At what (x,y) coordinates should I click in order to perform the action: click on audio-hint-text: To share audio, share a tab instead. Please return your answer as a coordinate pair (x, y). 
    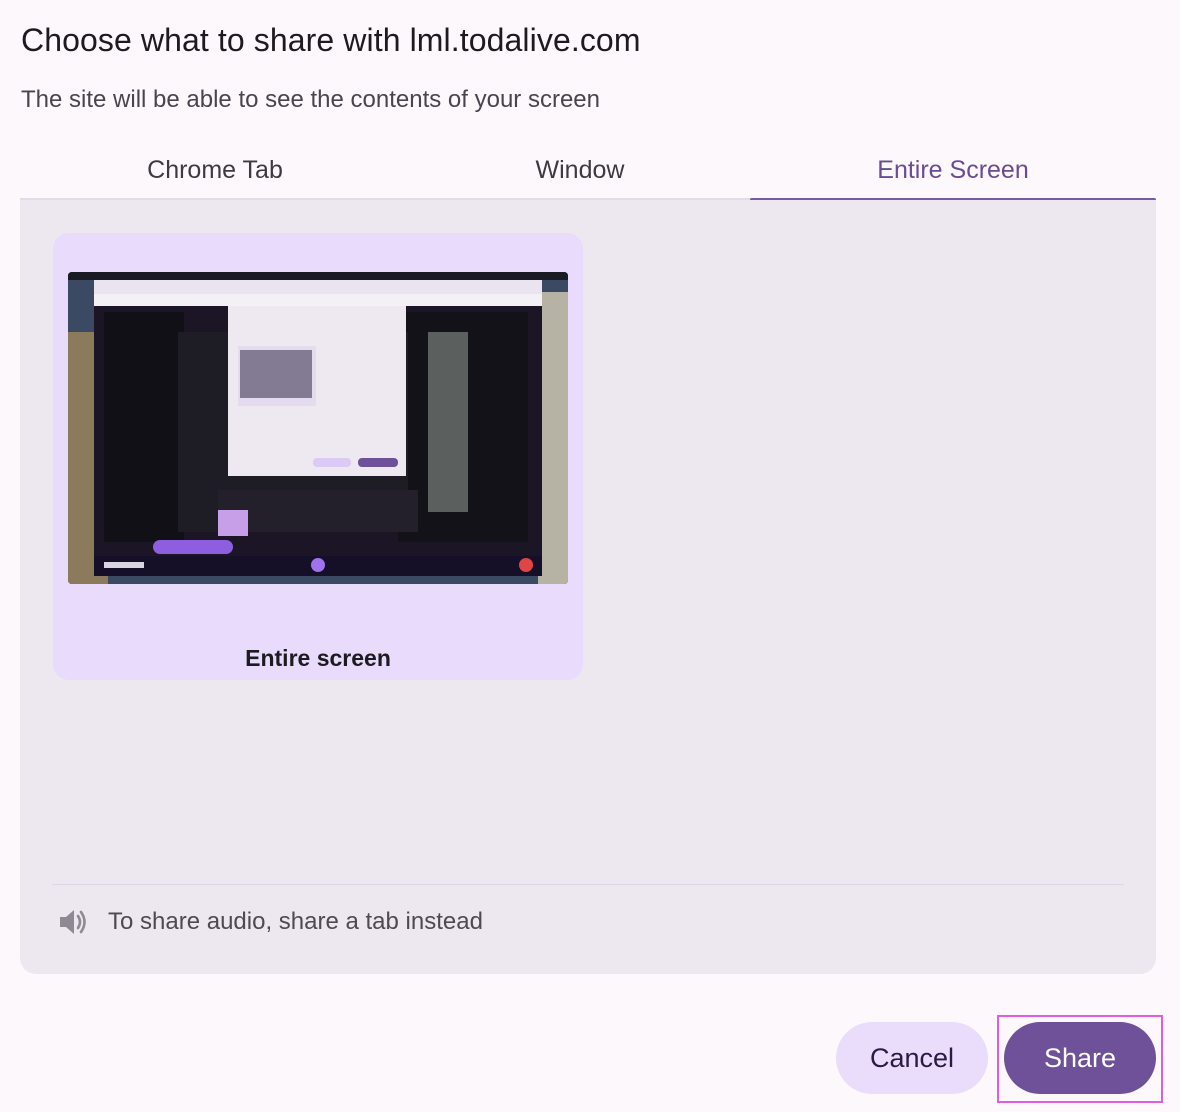
    Looking at the image, I should click on (295, 921).